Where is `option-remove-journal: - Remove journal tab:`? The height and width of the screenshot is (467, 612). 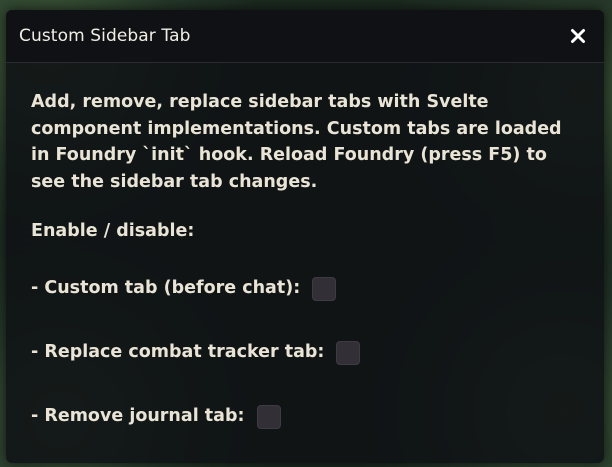
option-remove-journal: - Remove journal tab: is located at coordinates (305, 417).